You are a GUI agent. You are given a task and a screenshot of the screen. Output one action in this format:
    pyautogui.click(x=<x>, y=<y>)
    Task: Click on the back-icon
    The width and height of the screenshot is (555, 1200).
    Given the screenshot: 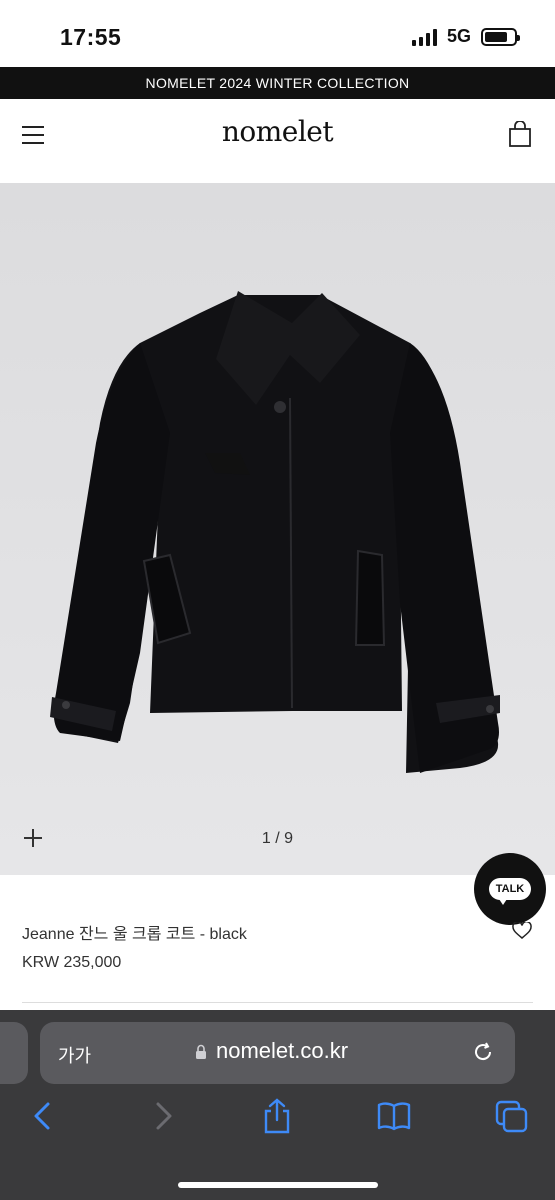 What is the action you would take?
    pyautogui.click(x=43, y=1116)
    